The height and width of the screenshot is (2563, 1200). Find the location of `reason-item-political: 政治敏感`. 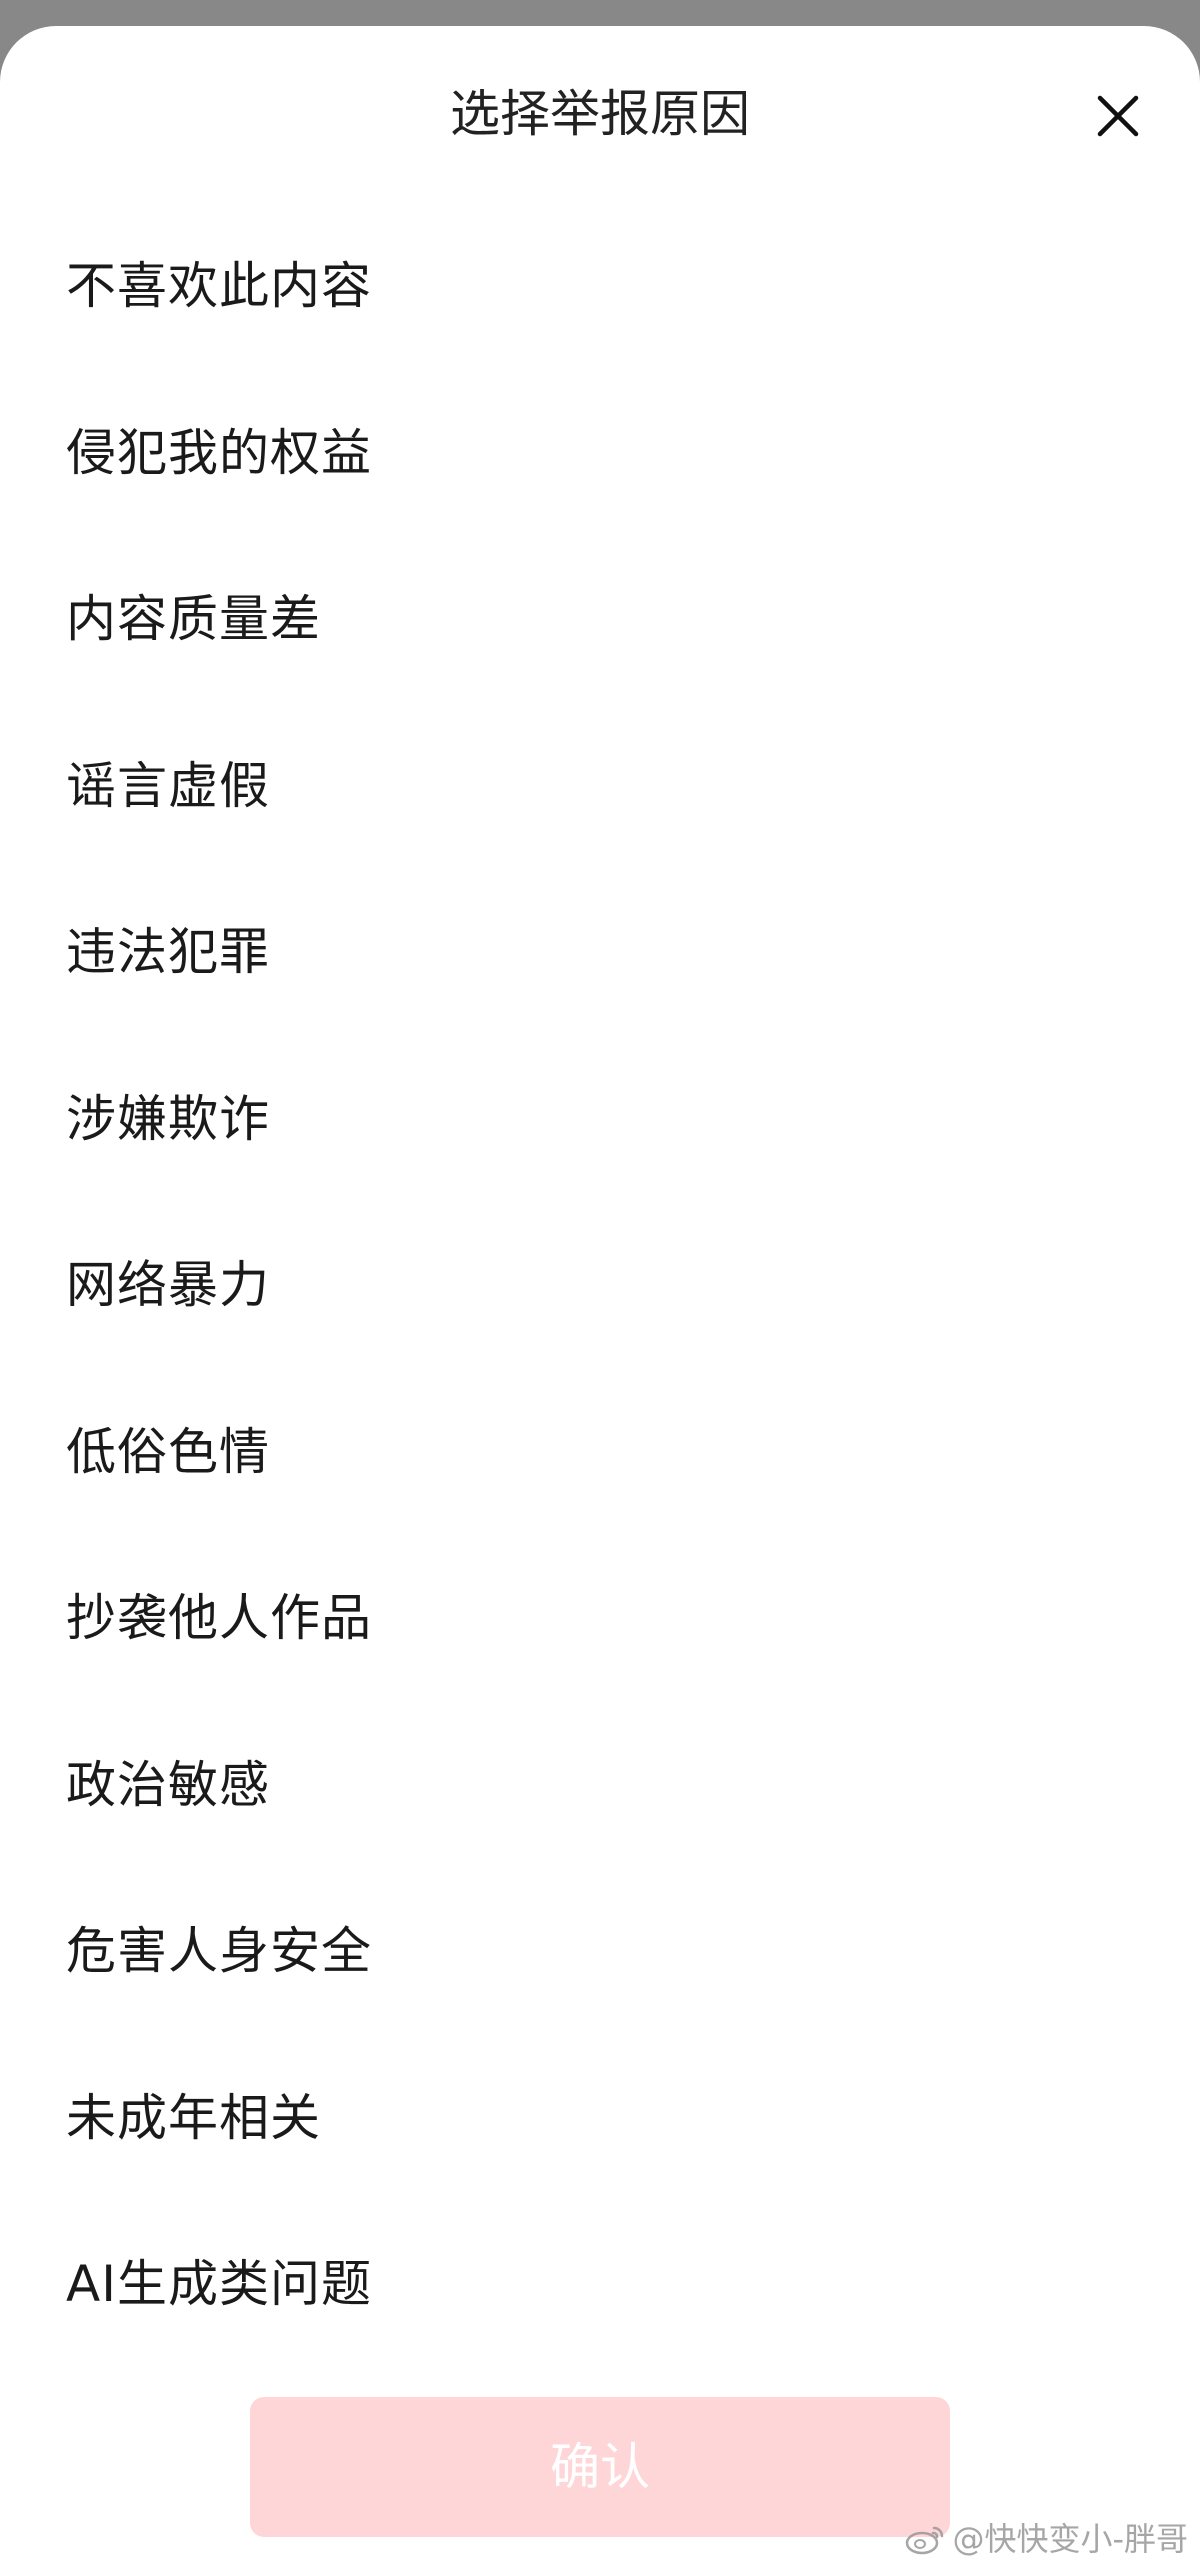

reason-item-political: 政治敏感 is located at coordinates (600, 1838).